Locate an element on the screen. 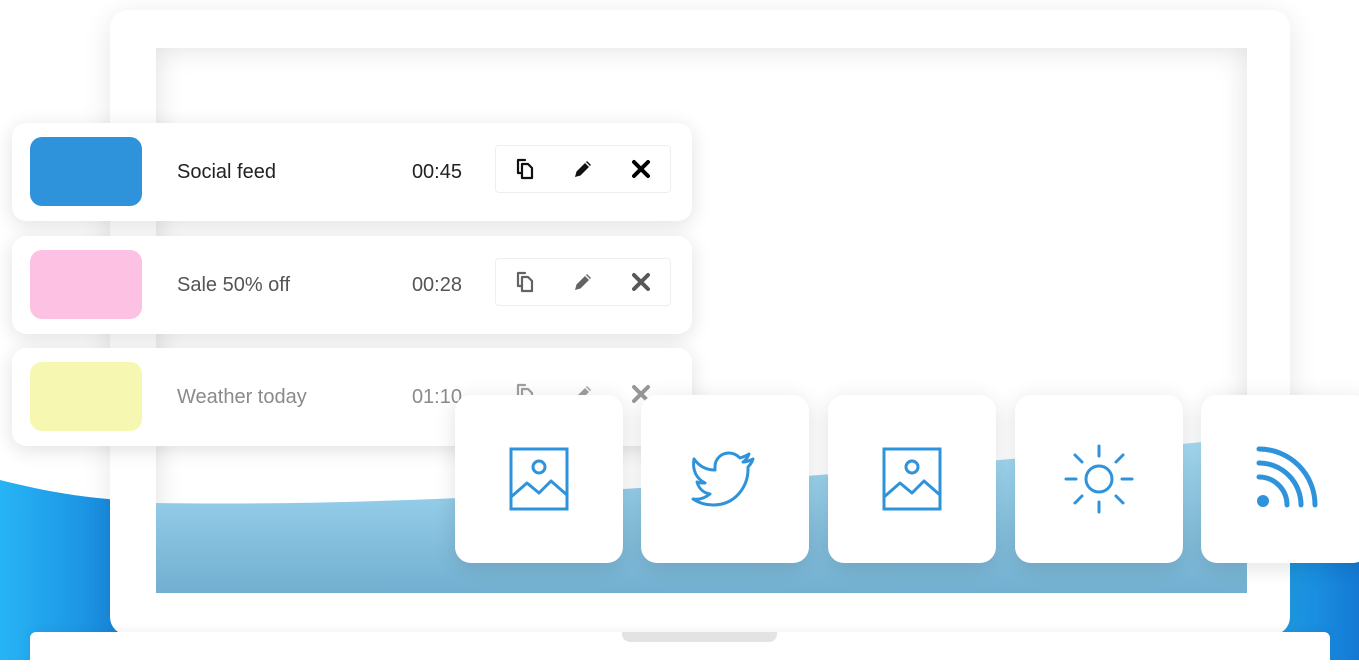  playlist-item: Sale 50% off 00:28 is located at coordinates (352, 285).